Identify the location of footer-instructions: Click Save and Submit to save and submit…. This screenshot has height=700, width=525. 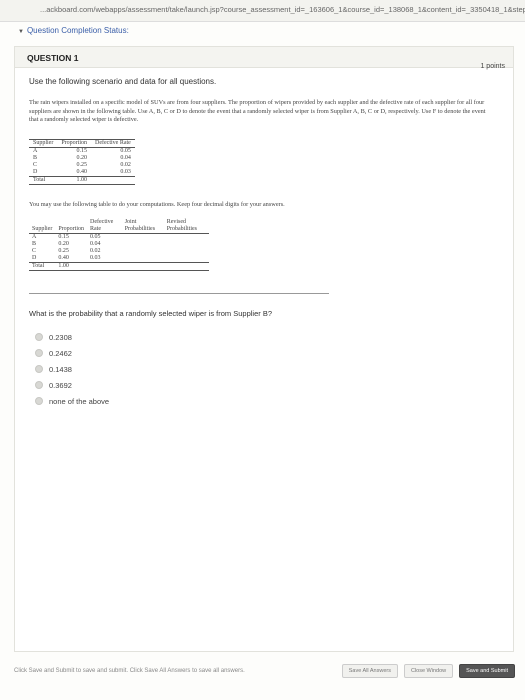
(129, 671).